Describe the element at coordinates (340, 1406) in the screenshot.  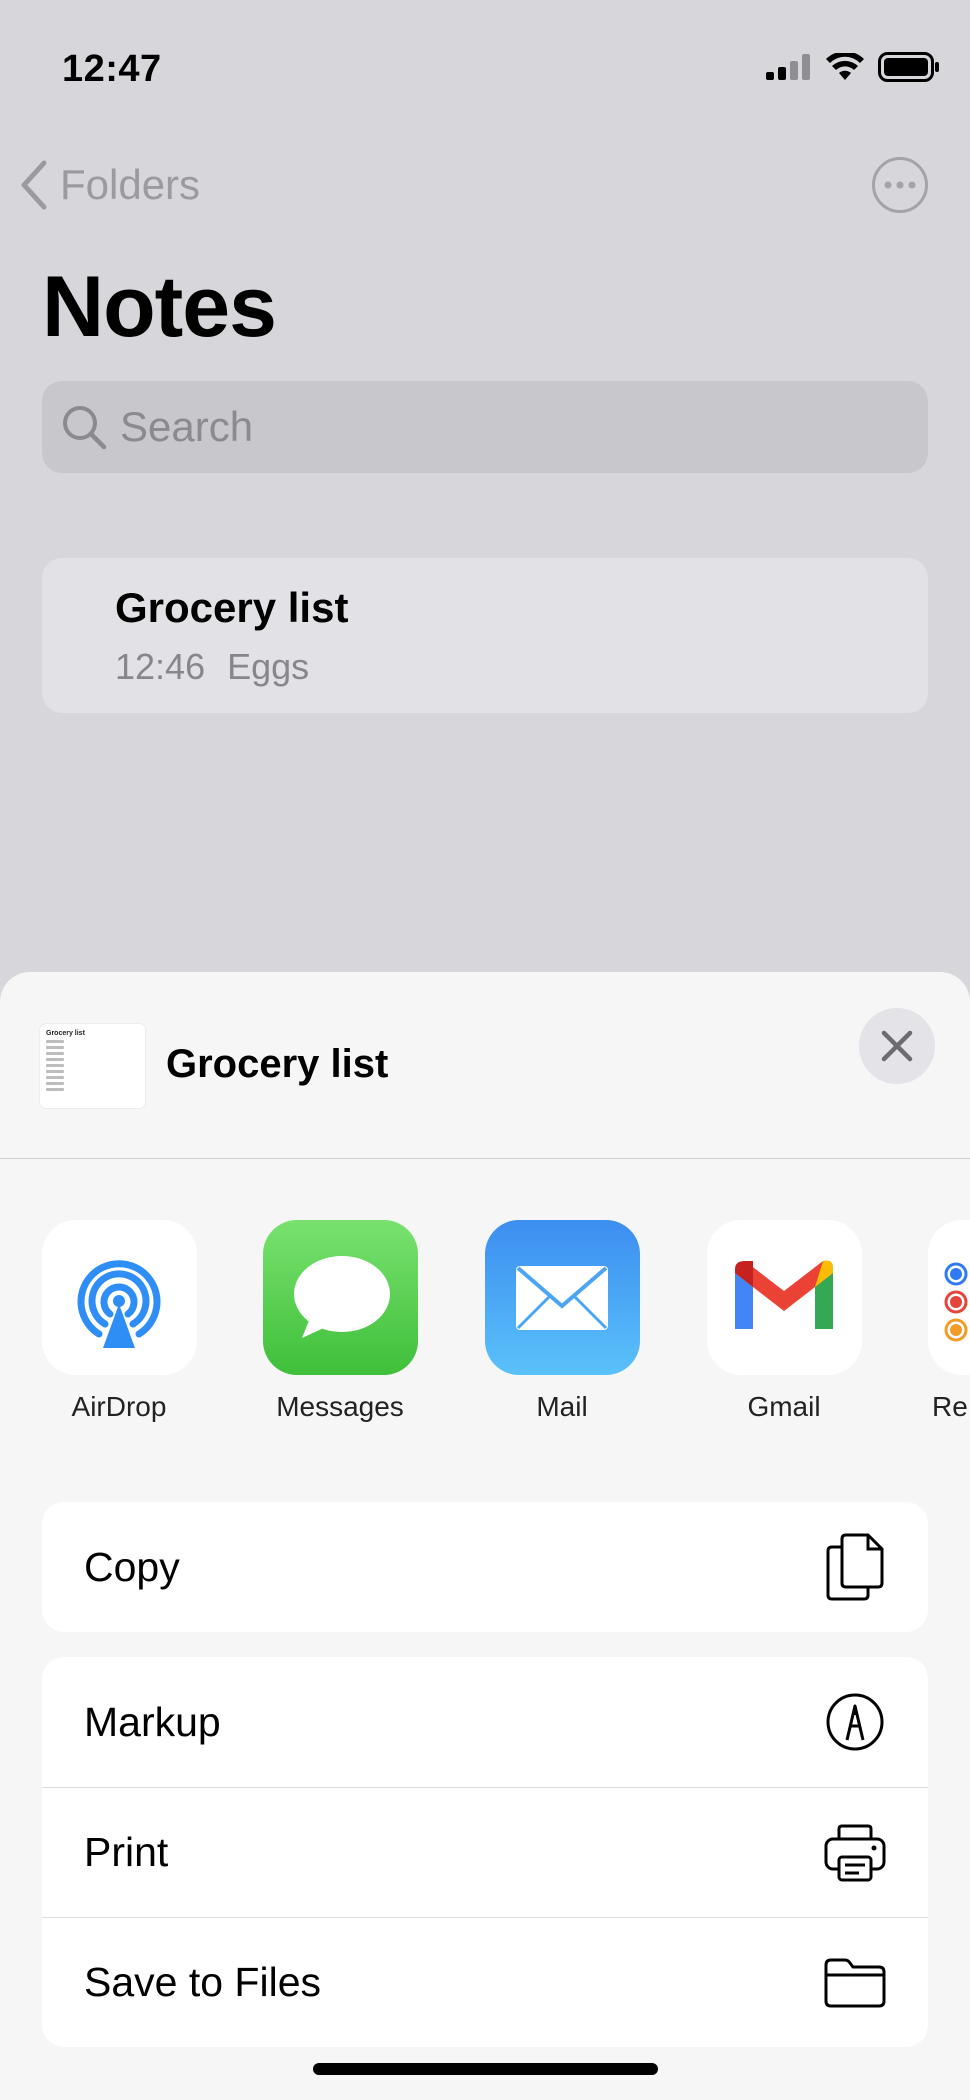
I see `share-app-label: Messages` at that location.